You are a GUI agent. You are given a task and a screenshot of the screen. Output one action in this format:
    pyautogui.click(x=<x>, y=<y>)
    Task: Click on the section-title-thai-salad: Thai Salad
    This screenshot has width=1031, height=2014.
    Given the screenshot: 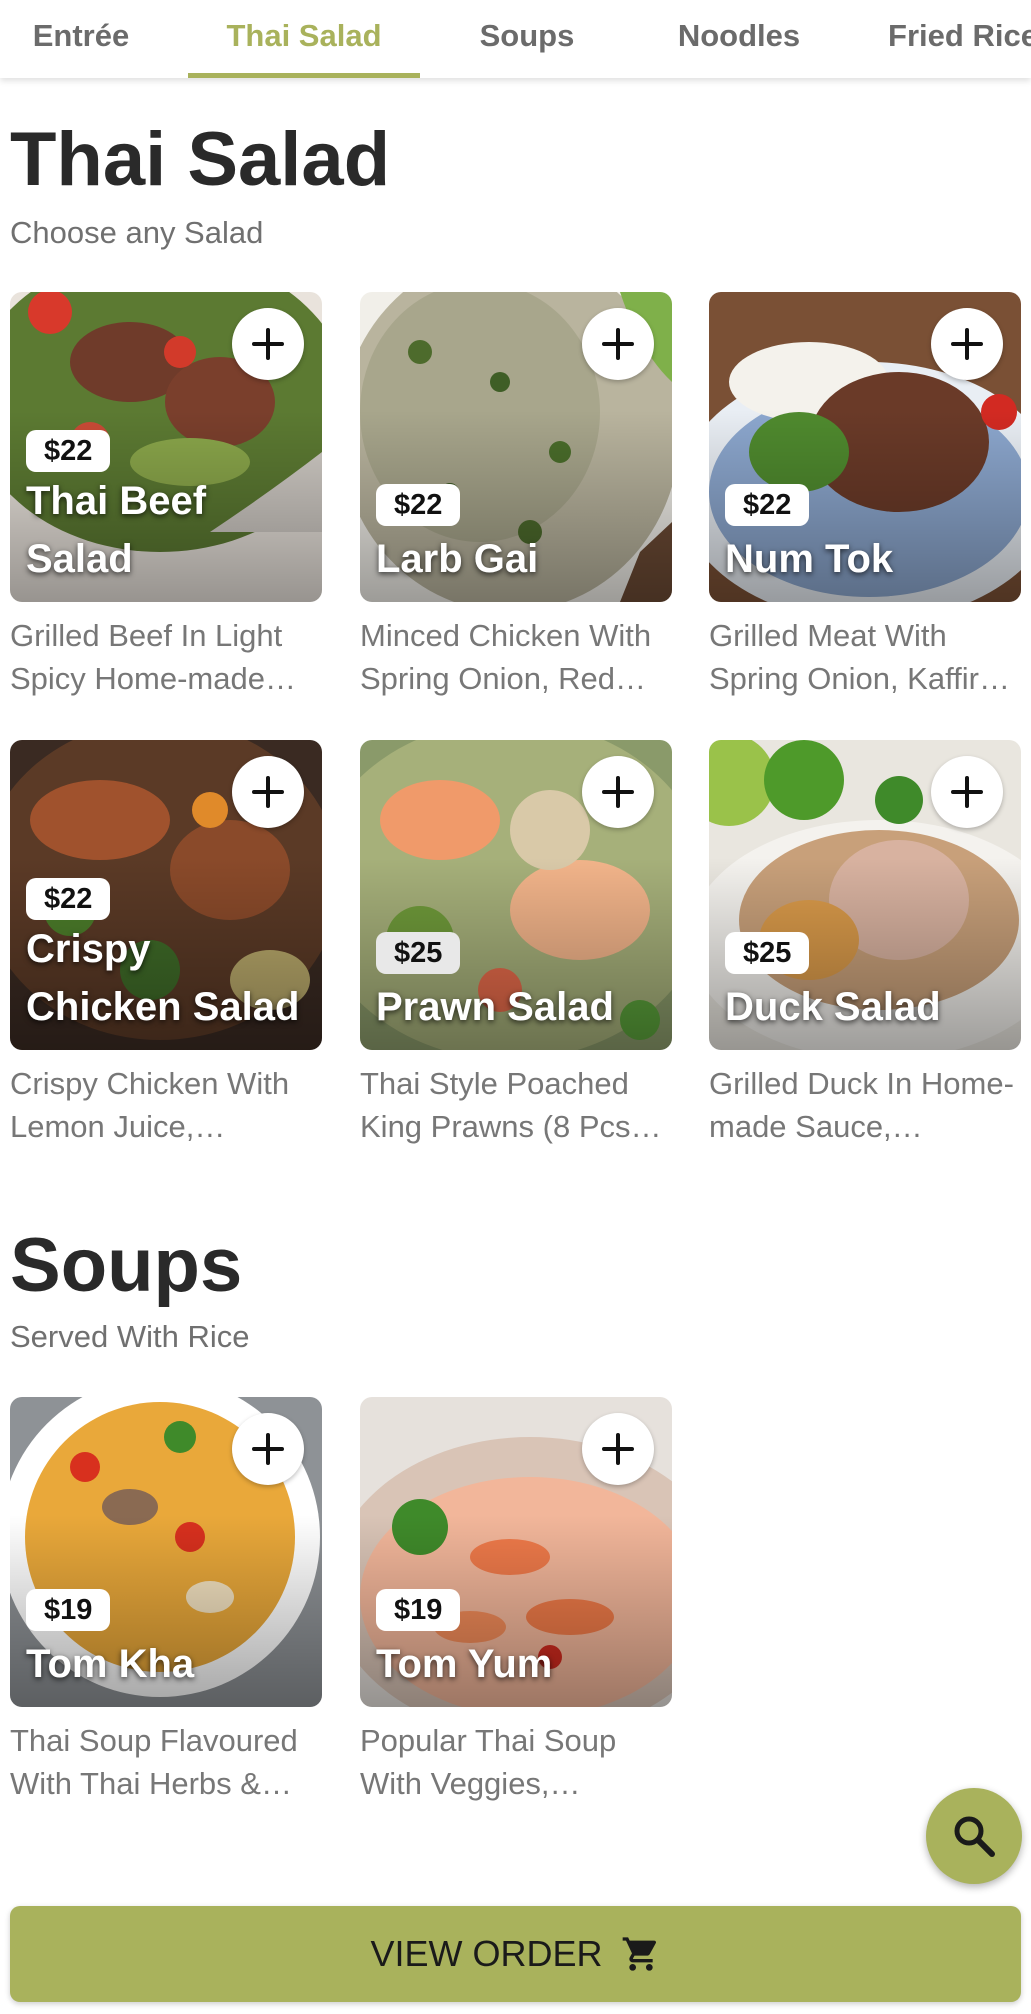 What is the action you would take?
    pyautogui.click(x=200, y=159)
    